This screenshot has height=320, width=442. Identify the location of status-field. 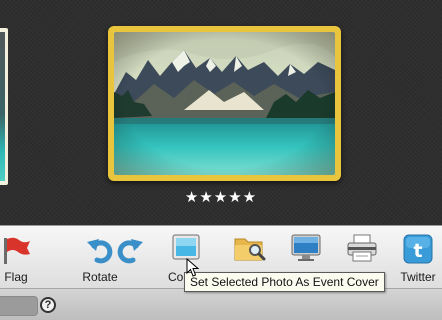
(19, 306).